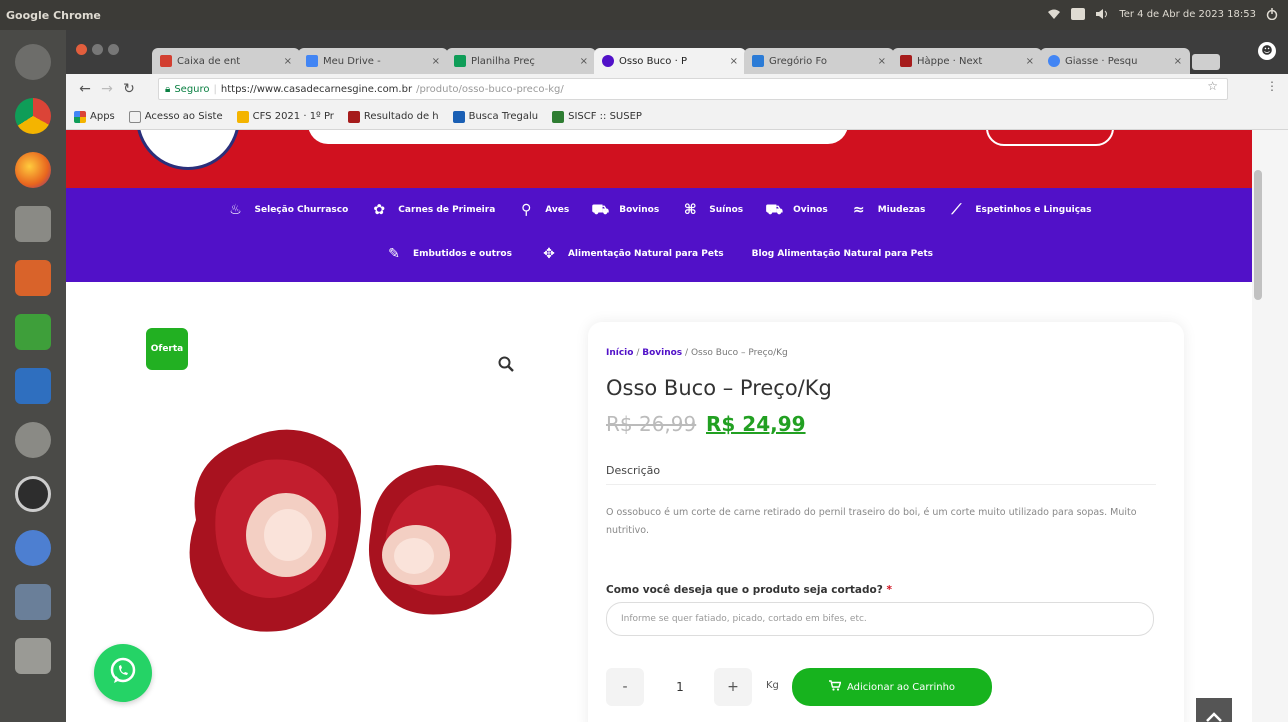  What do you see at coordinates (526, 210) in the screenshot?
I see `drumstick-icon: ⚲` at bounding box center [526, 210].